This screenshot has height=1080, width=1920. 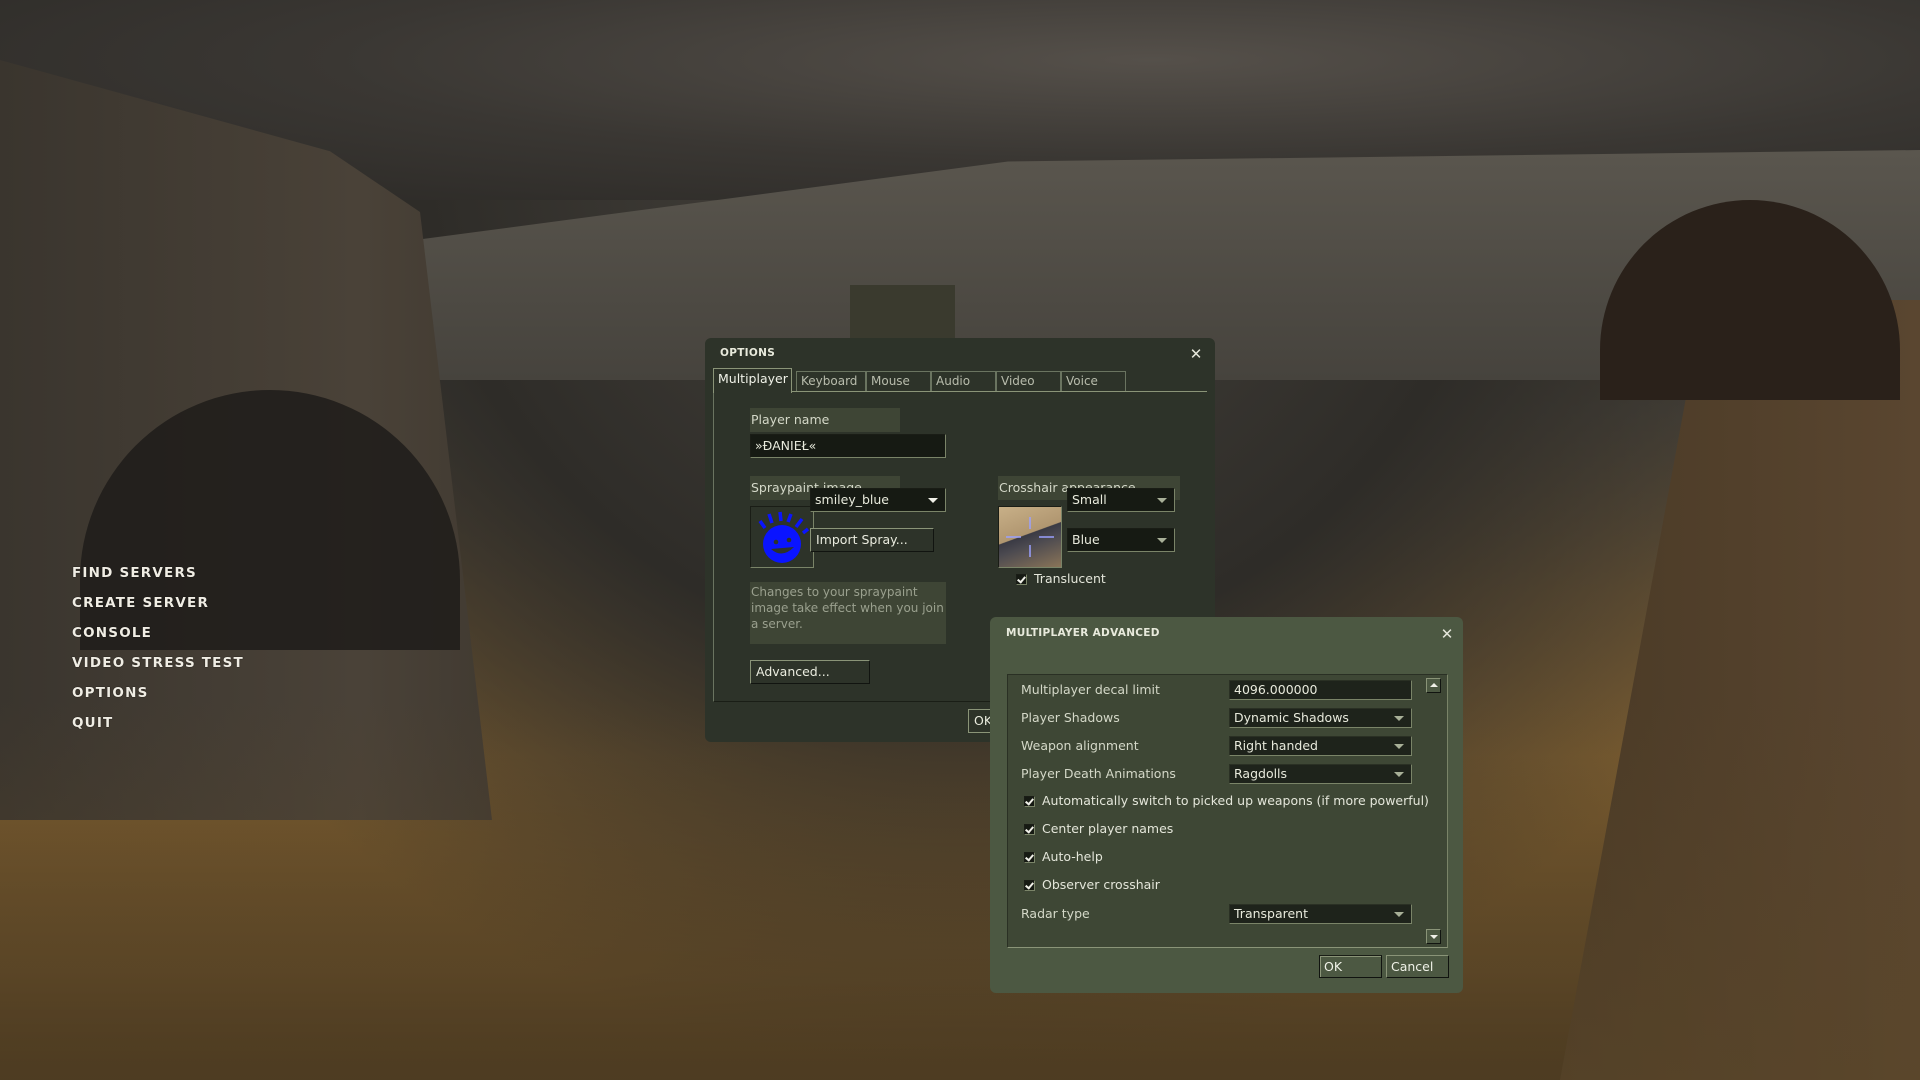 What do you see at coordinates (1089, 499) in the screenshot?
I see `crosshair-size-value: Small` at bounding box center [1089, 499].